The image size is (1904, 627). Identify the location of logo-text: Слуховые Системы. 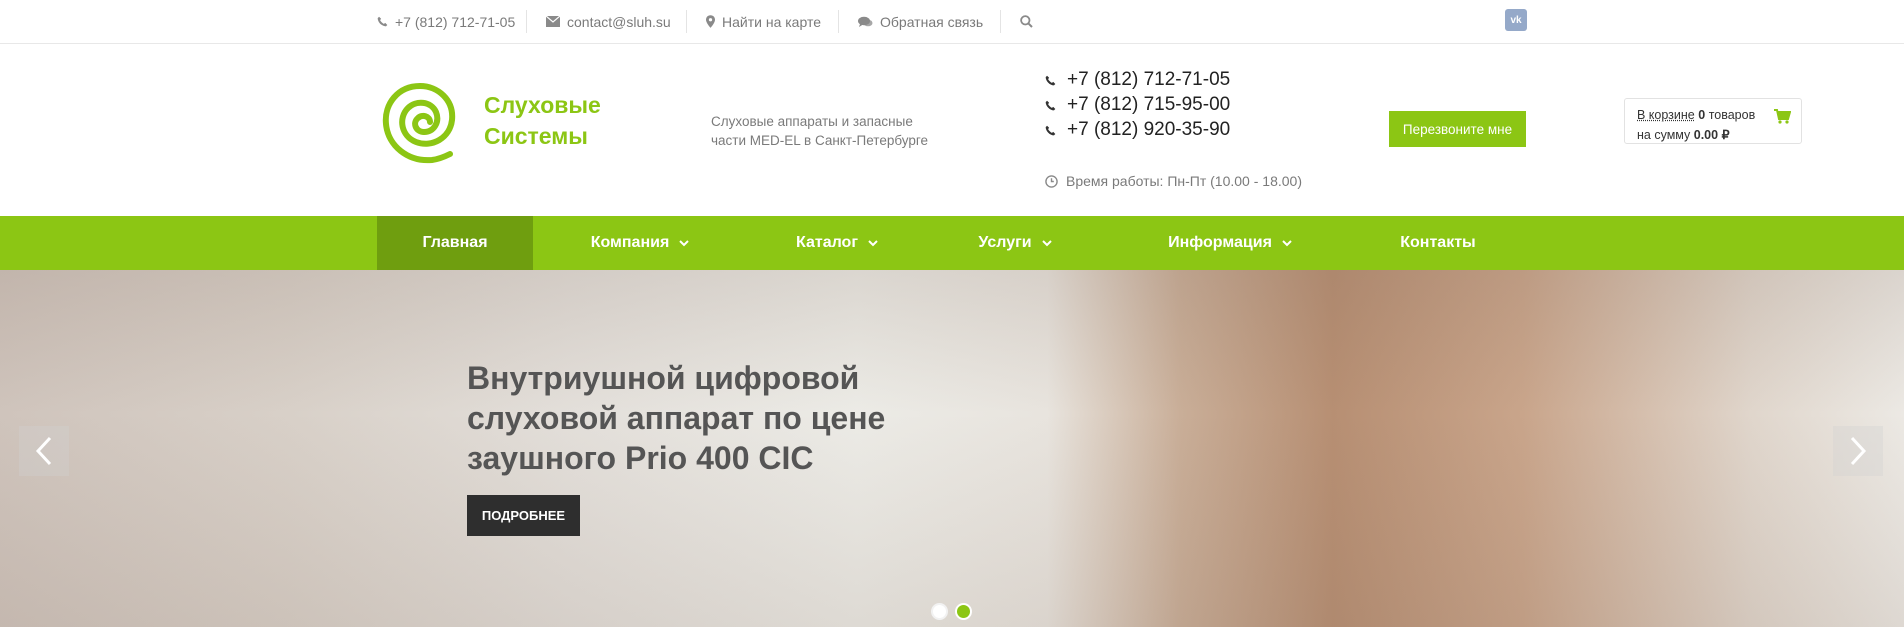
(542, 121).